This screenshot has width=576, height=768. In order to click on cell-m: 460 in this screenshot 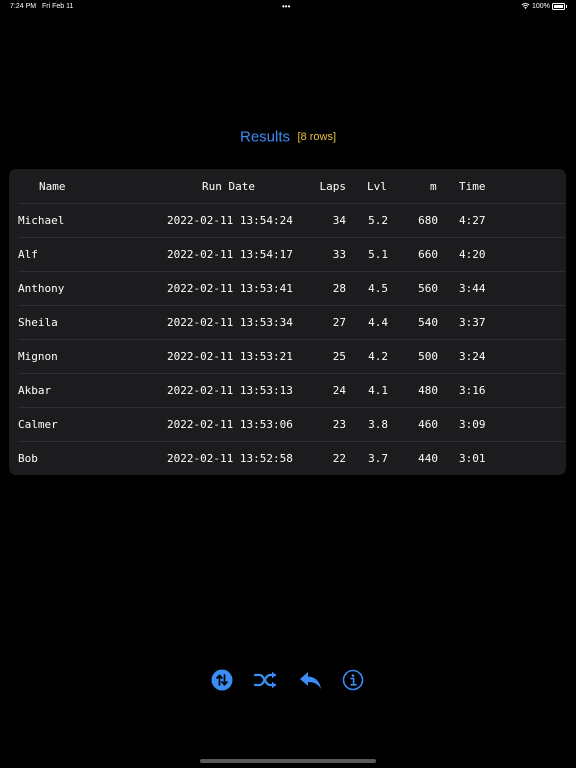, I will do `click(428, 424)`.